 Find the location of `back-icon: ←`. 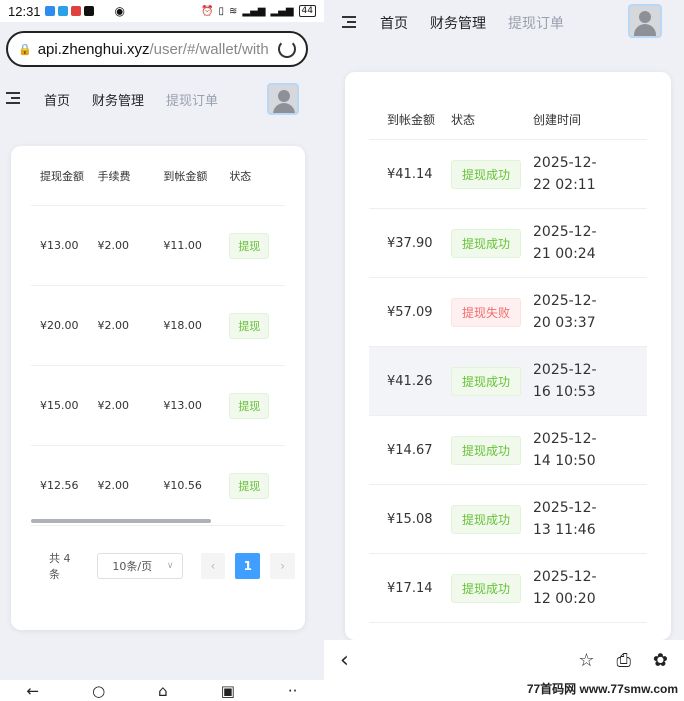

back-icon: ← is located at coordinates (33, 691).